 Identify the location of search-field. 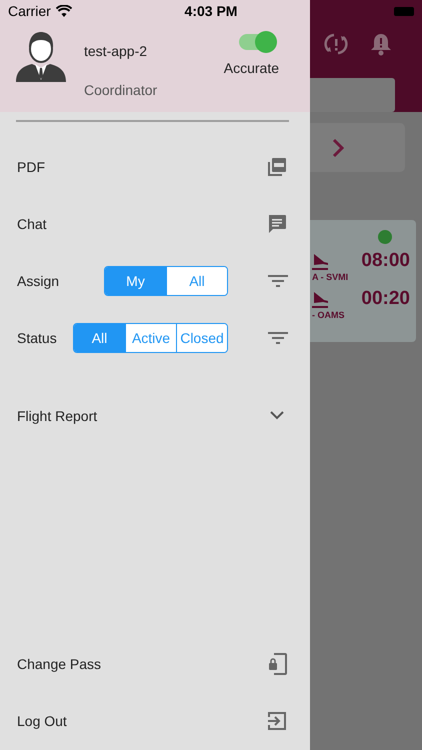
(352, 95).